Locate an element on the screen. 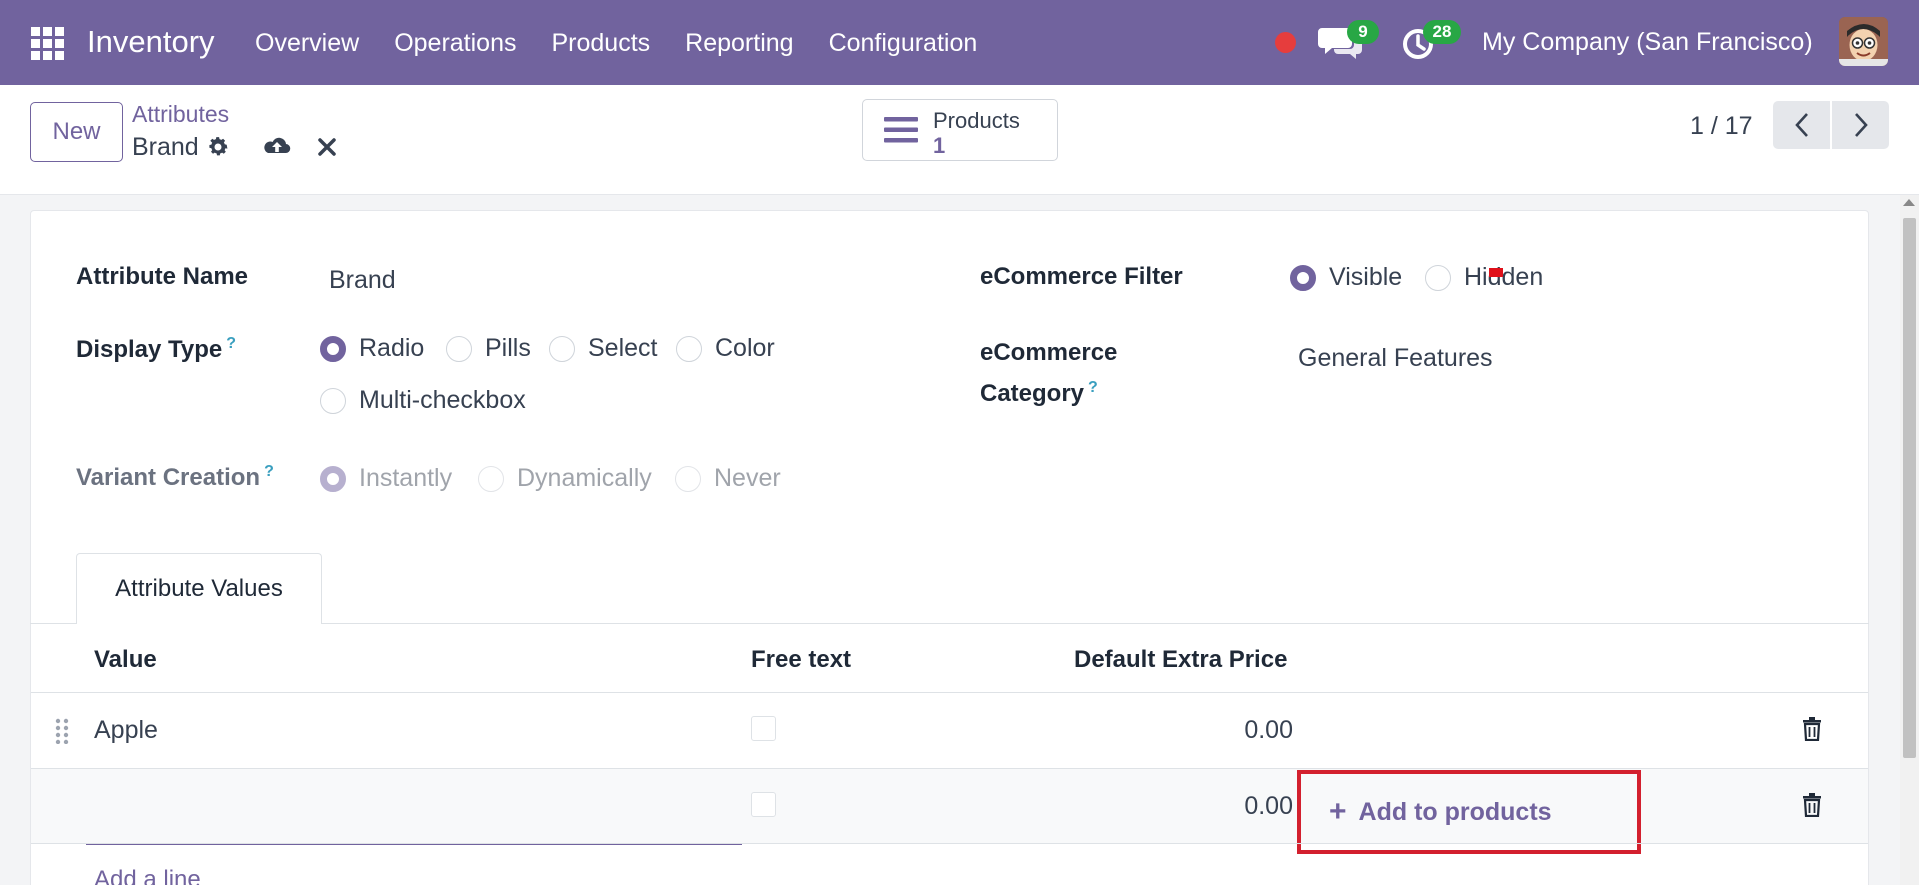  attribute-name-input: Brand is located at coordinates (362, 280).